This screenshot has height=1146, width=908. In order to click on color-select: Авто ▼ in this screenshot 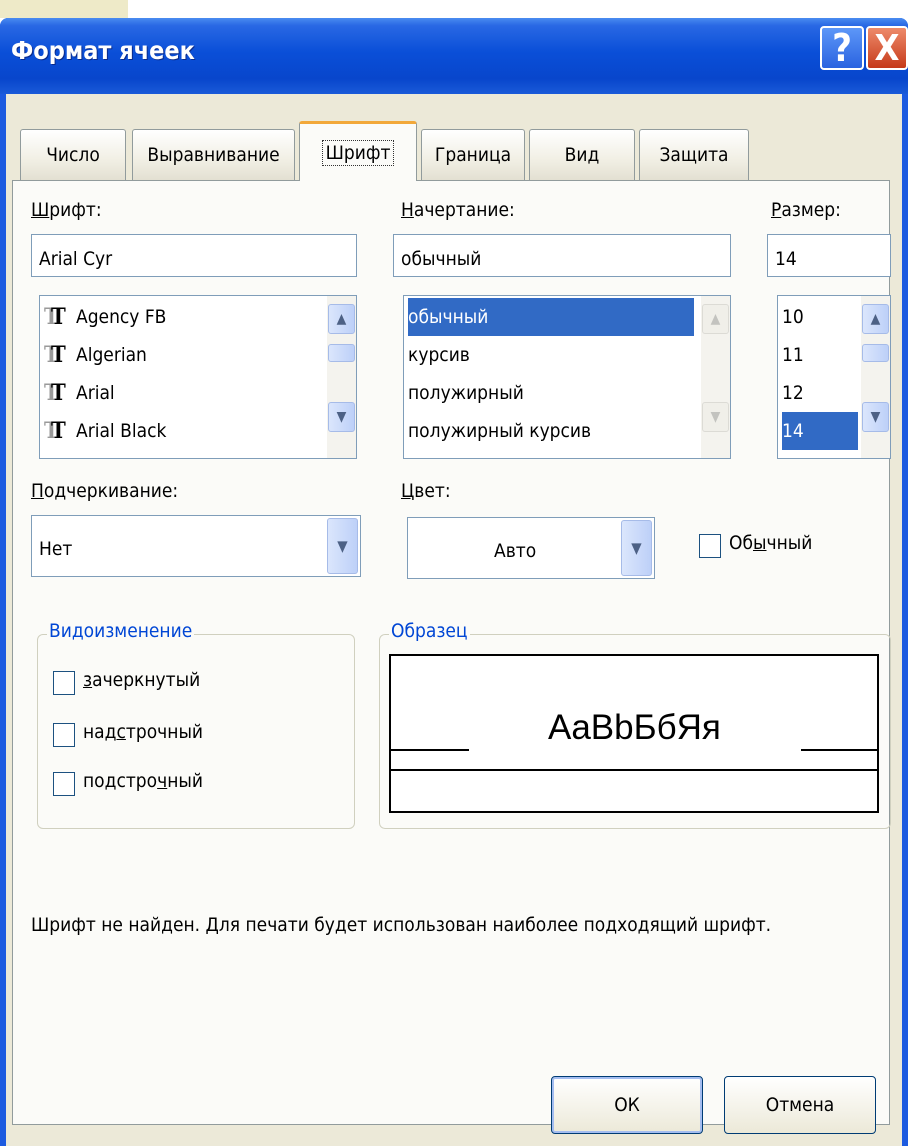, I will do `click(531, 548)`.